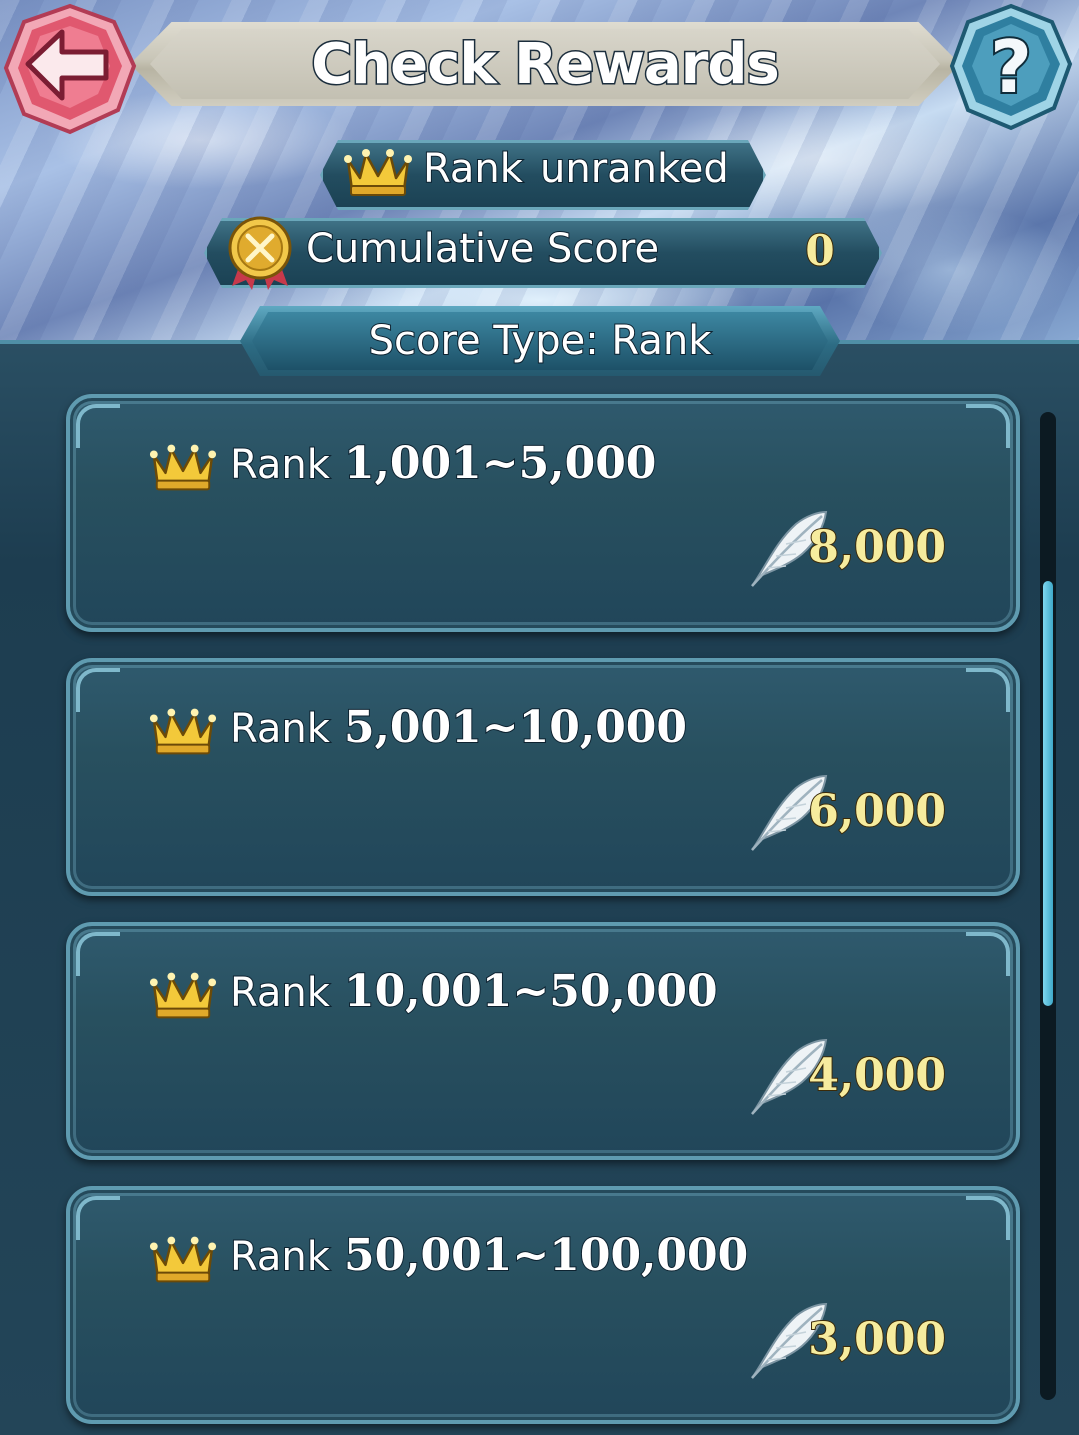  What do you see at coordinates (877, 1075) in the screenshot?
I see `reward-amount: 4,000` at bounding box center [877, 1075].